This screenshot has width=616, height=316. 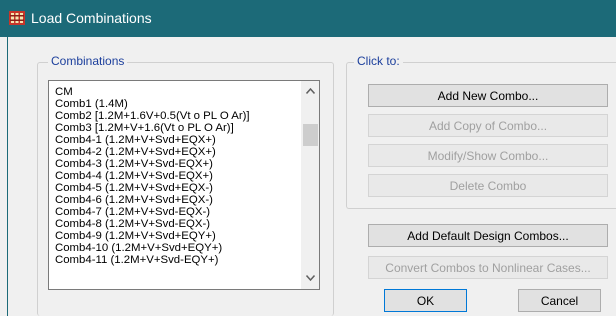 What do you see at coordinates (144, 128) in the screenshot?
I see `list-item: Comb3 [1.2M+V+1.6(Vt o PL O Ar)]` at bounding box center [144, 128].